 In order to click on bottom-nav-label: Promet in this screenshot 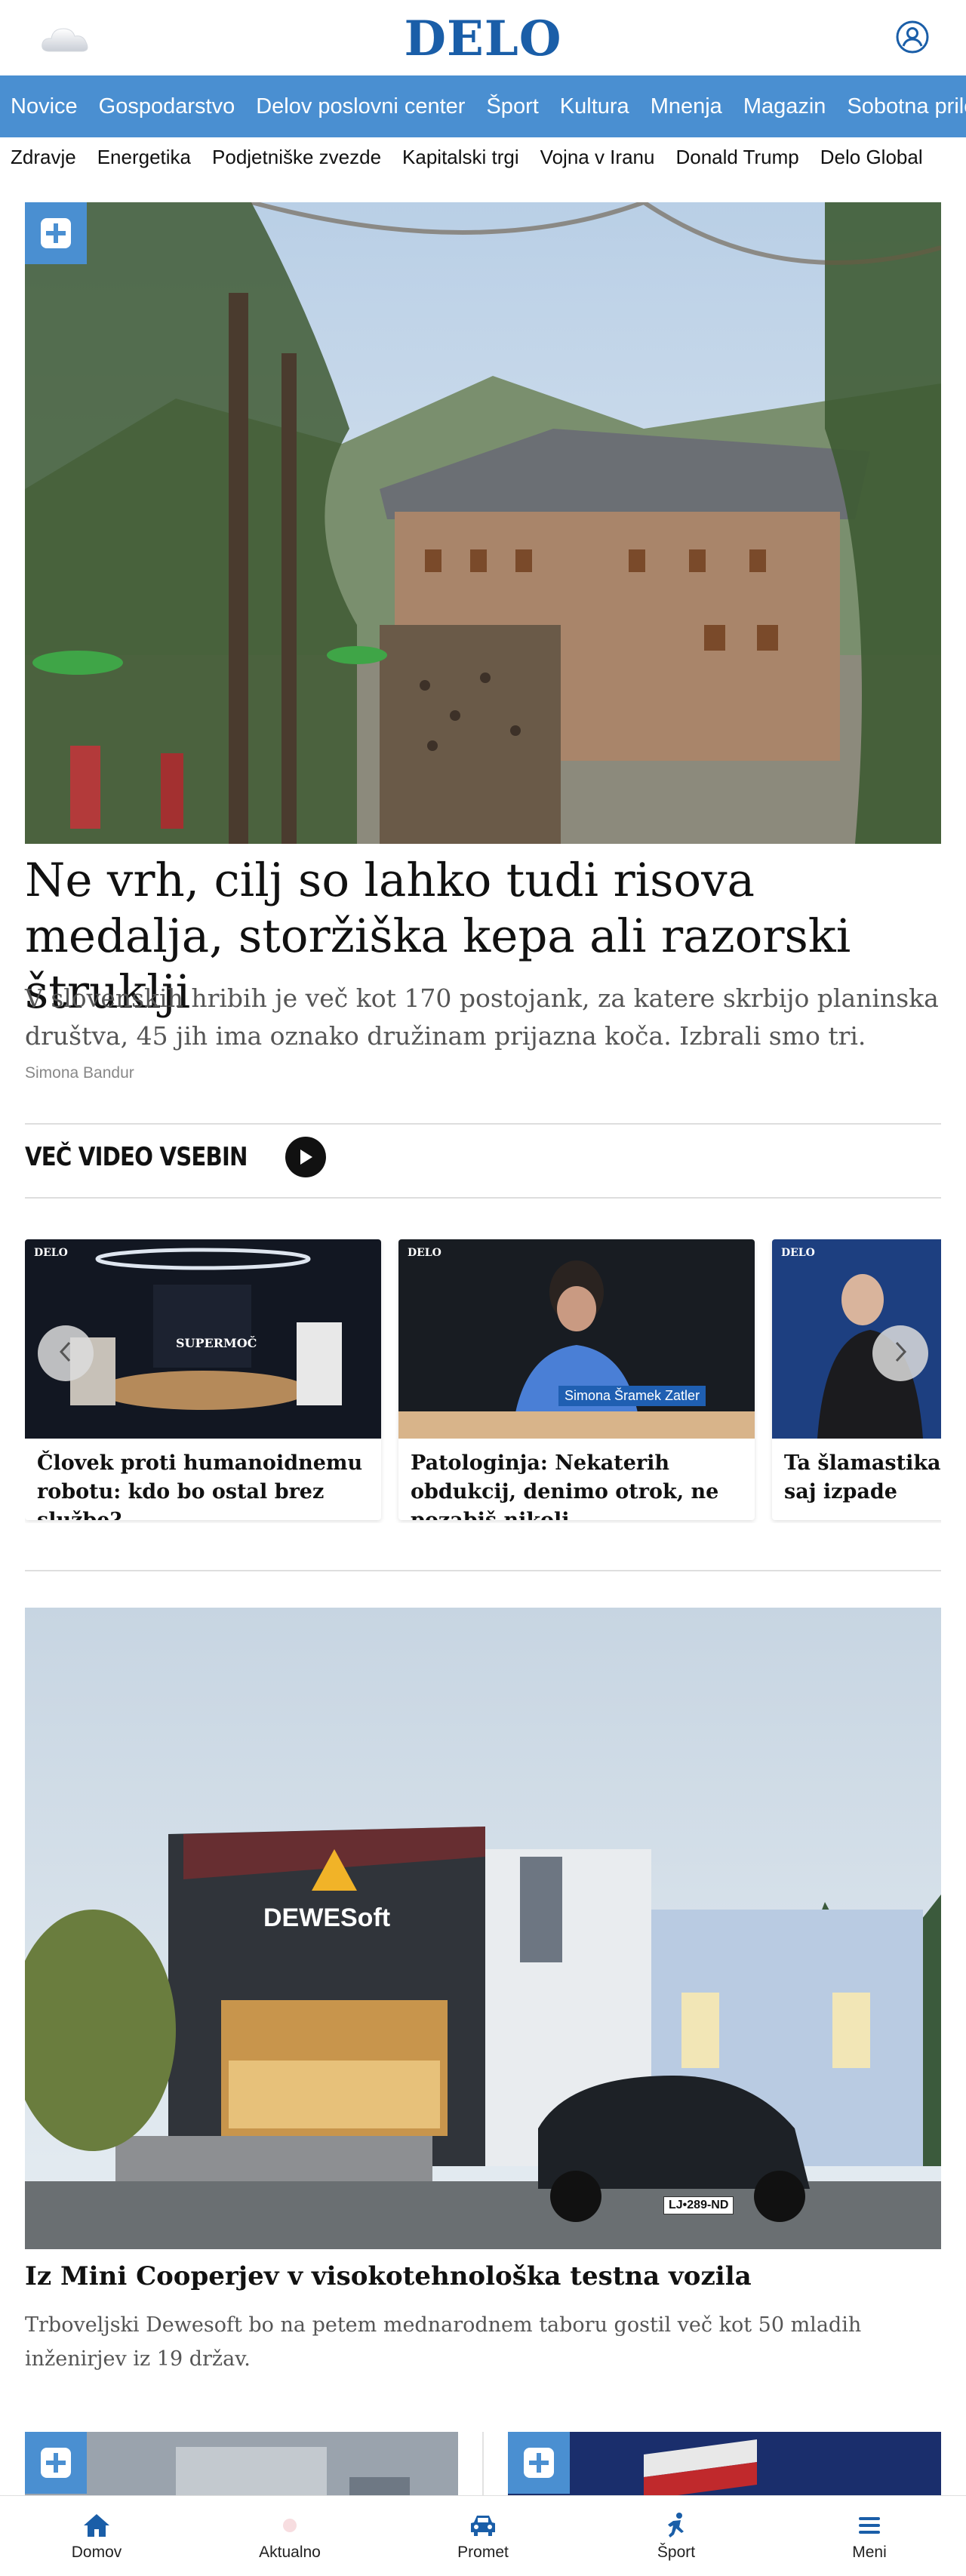, I will do `click(483, 2552)`.